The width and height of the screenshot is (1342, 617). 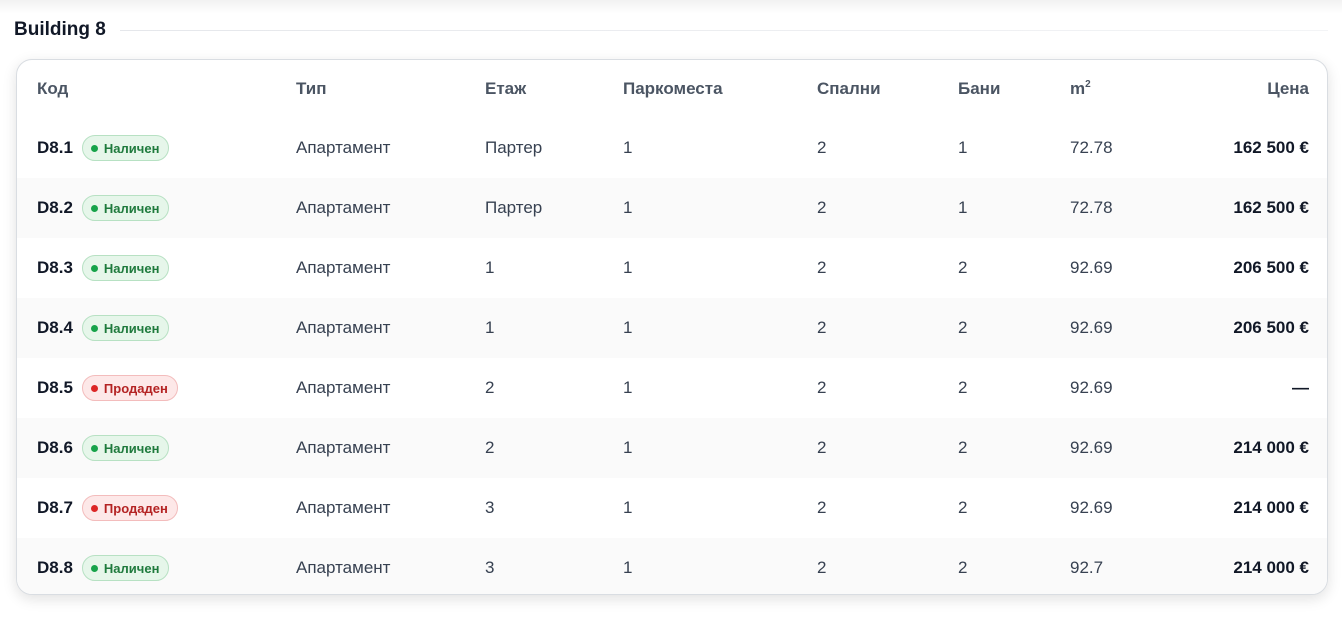 I want to click on cell-code: D8.2 Наличен, so click(x=103, y=208).